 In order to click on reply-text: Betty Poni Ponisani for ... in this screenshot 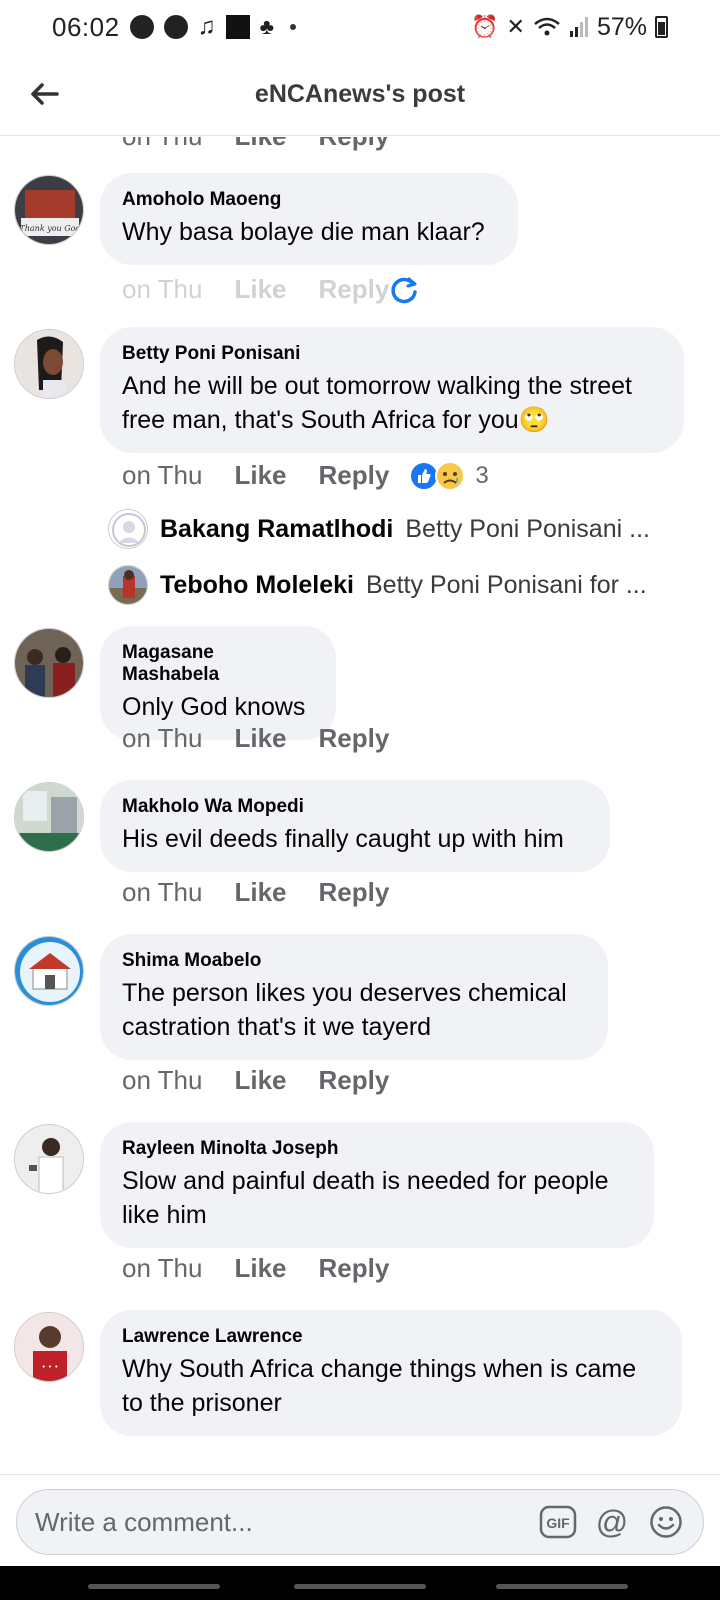, I will do `click(506, 584)`.